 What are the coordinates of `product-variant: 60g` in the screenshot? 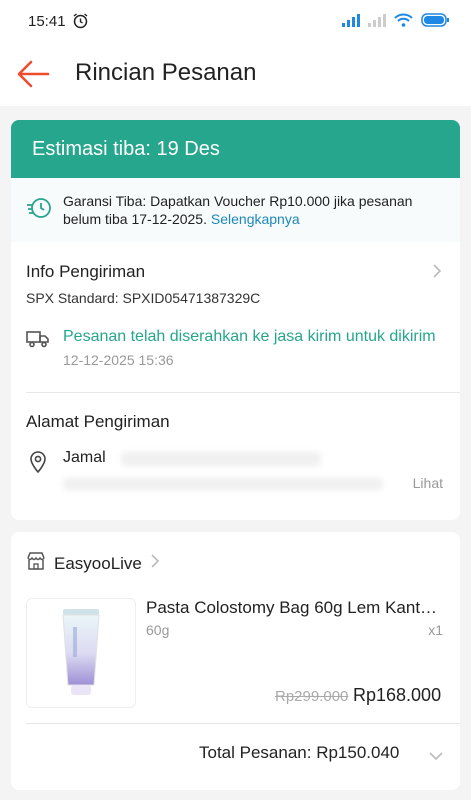 It's located at (158, 630).